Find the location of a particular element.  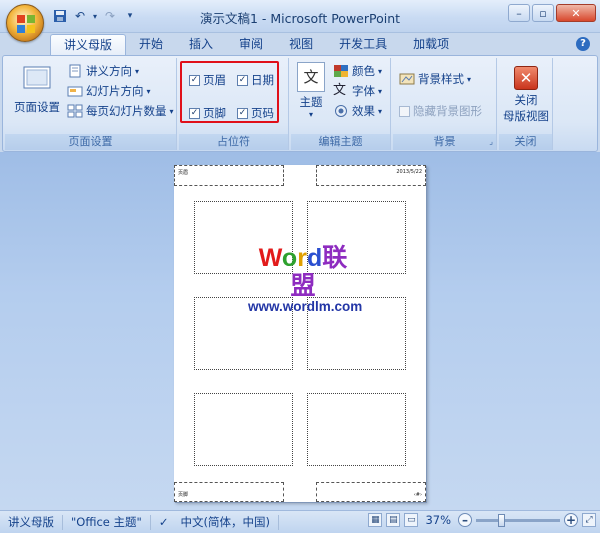

hide-background-graphics-row: 隐藏背景图形 is located at coordinates (440, 111).